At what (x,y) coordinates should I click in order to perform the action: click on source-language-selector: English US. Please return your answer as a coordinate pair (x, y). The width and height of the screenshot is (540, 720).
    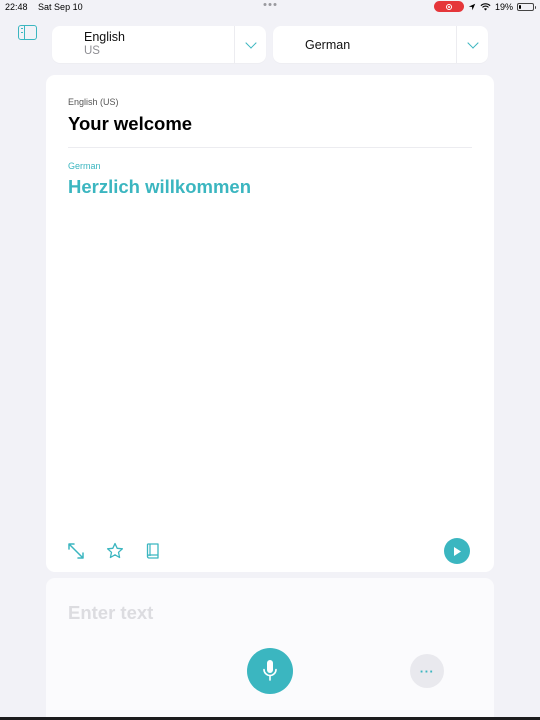
    Looking at the image, I should click on (159, 44).